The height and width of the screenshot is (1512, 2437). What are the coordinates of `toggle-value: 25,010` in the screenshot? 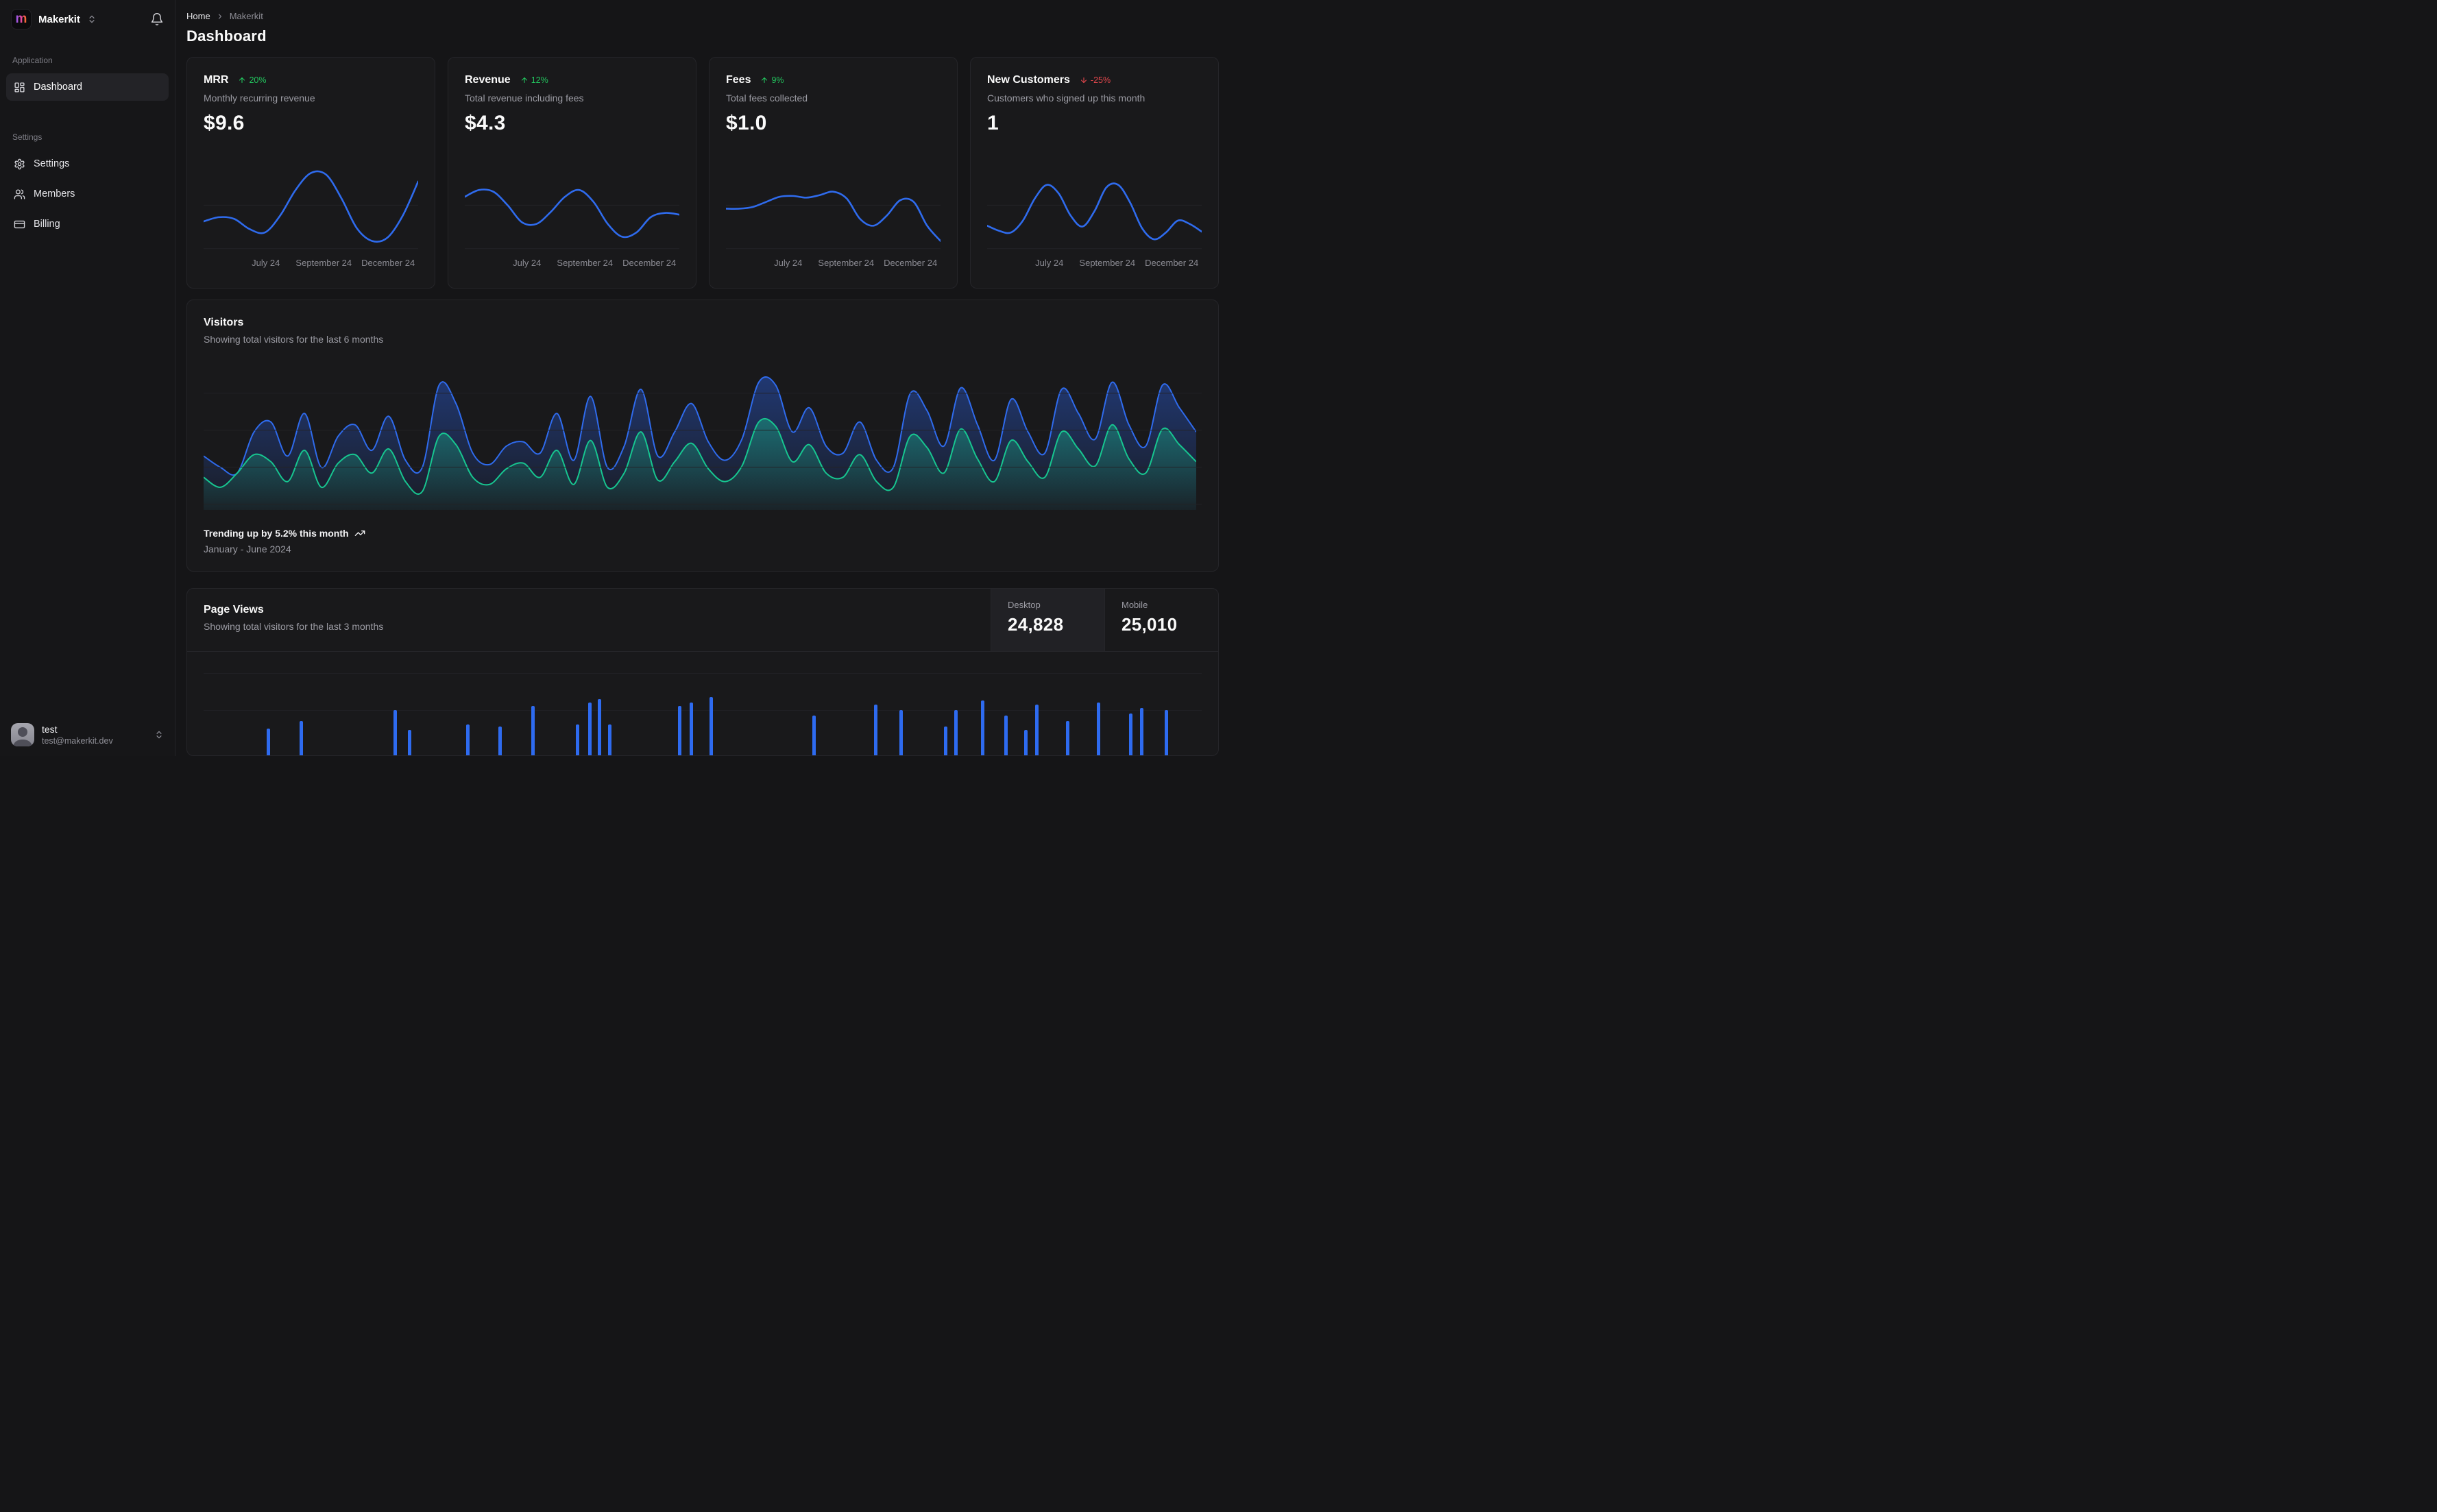 It's located at (1150, 625).